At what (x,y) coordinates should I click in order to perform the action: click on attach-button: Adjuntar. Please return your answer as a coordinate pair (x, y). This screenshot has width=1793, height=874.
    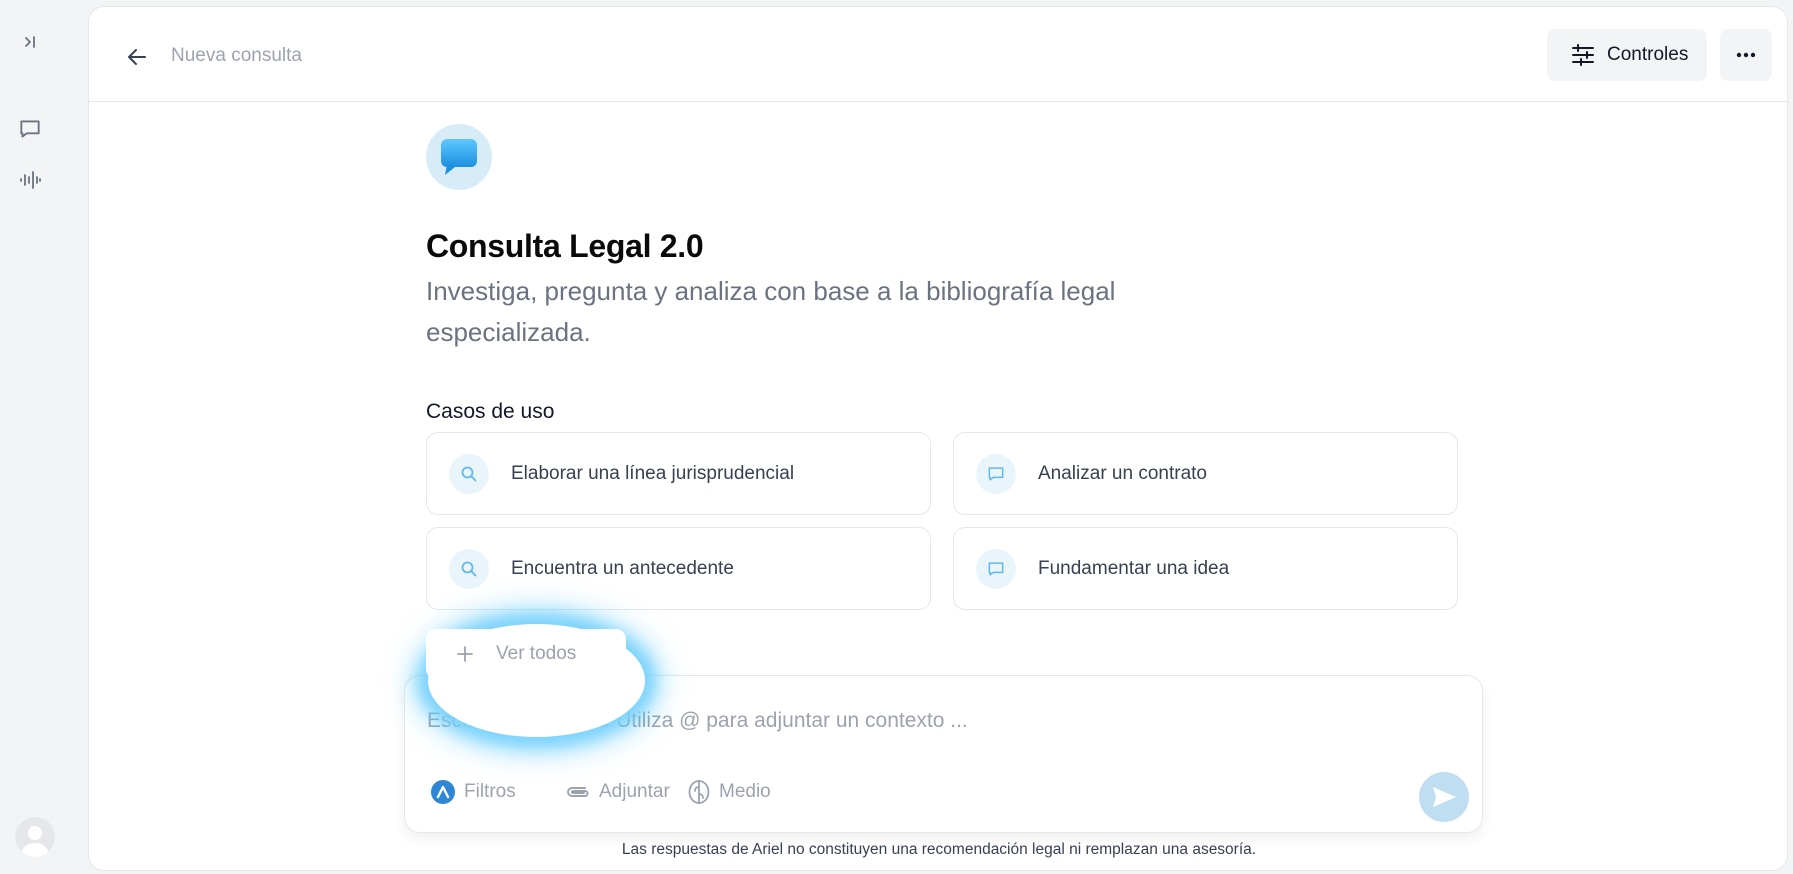
    Looking at the image, I should click on (617, 792).